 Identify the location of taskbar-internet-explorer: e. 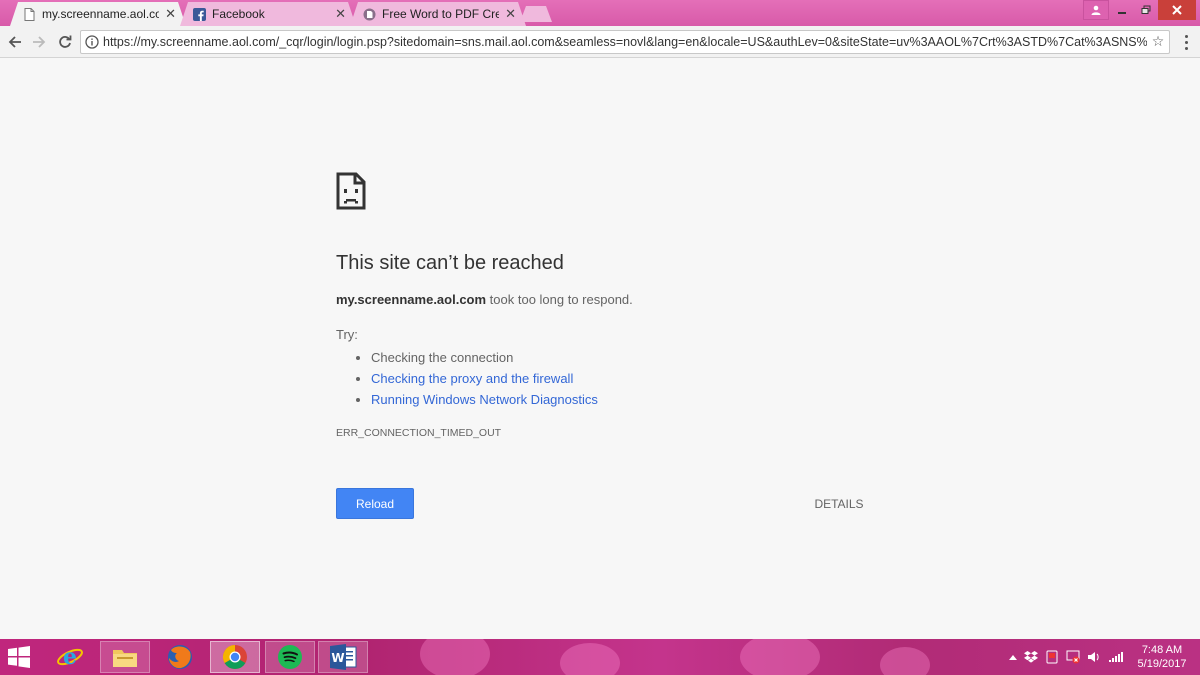
(70, 657).